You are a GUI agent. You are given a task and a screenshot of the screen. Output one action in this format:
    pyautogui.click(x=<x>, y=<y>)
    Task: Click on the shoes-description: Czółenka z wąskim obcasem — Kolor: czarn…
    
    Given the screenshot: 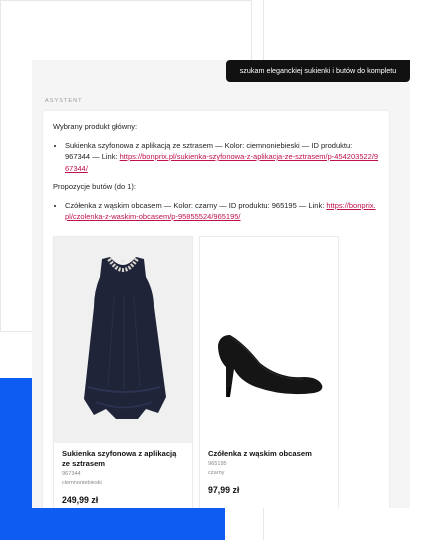 What is the action you would take?
    pyautogui.click(x=196, y=205)
    